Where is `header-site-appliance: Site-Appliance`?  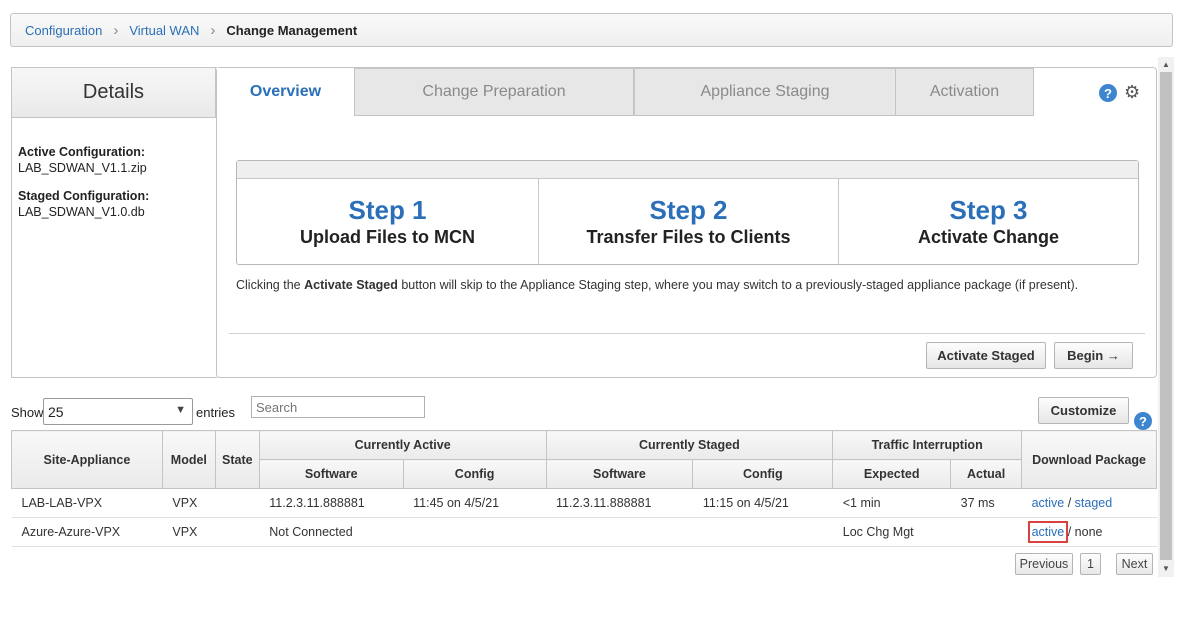
header-site-appliance: Site-Appliance is located at coordinates (87, 459).